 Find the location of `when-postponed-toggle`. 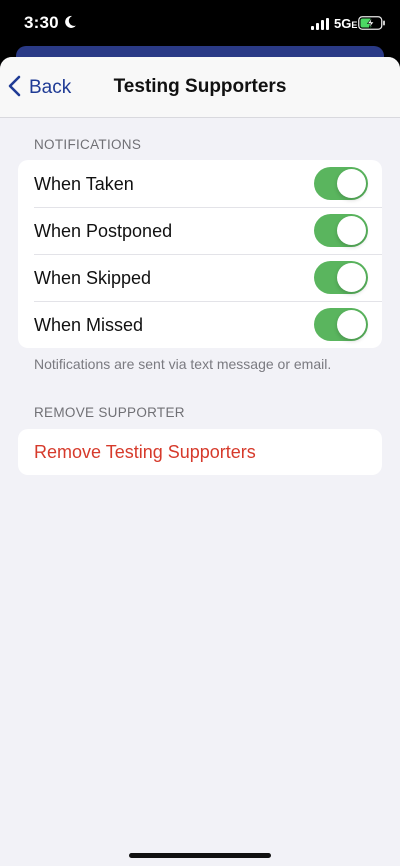

when-postponed-toggle is located at coordinates (341, 230).